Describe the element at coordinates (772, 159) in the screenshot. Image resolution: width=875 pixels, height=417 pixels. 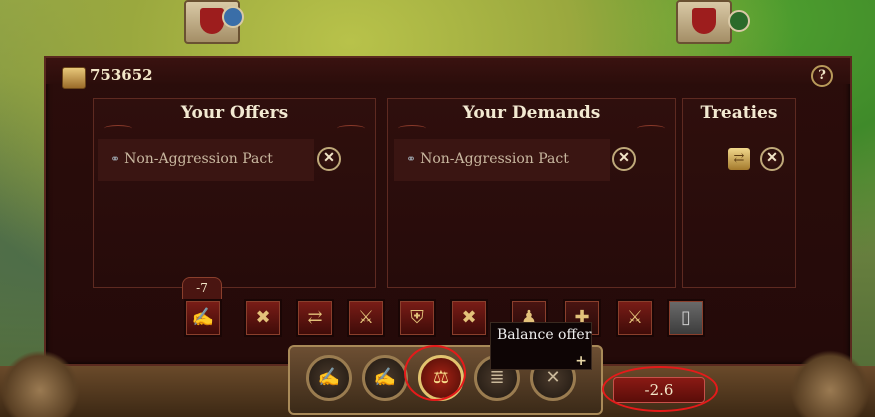
I see `remove-treaty-button: ✕` at that location.